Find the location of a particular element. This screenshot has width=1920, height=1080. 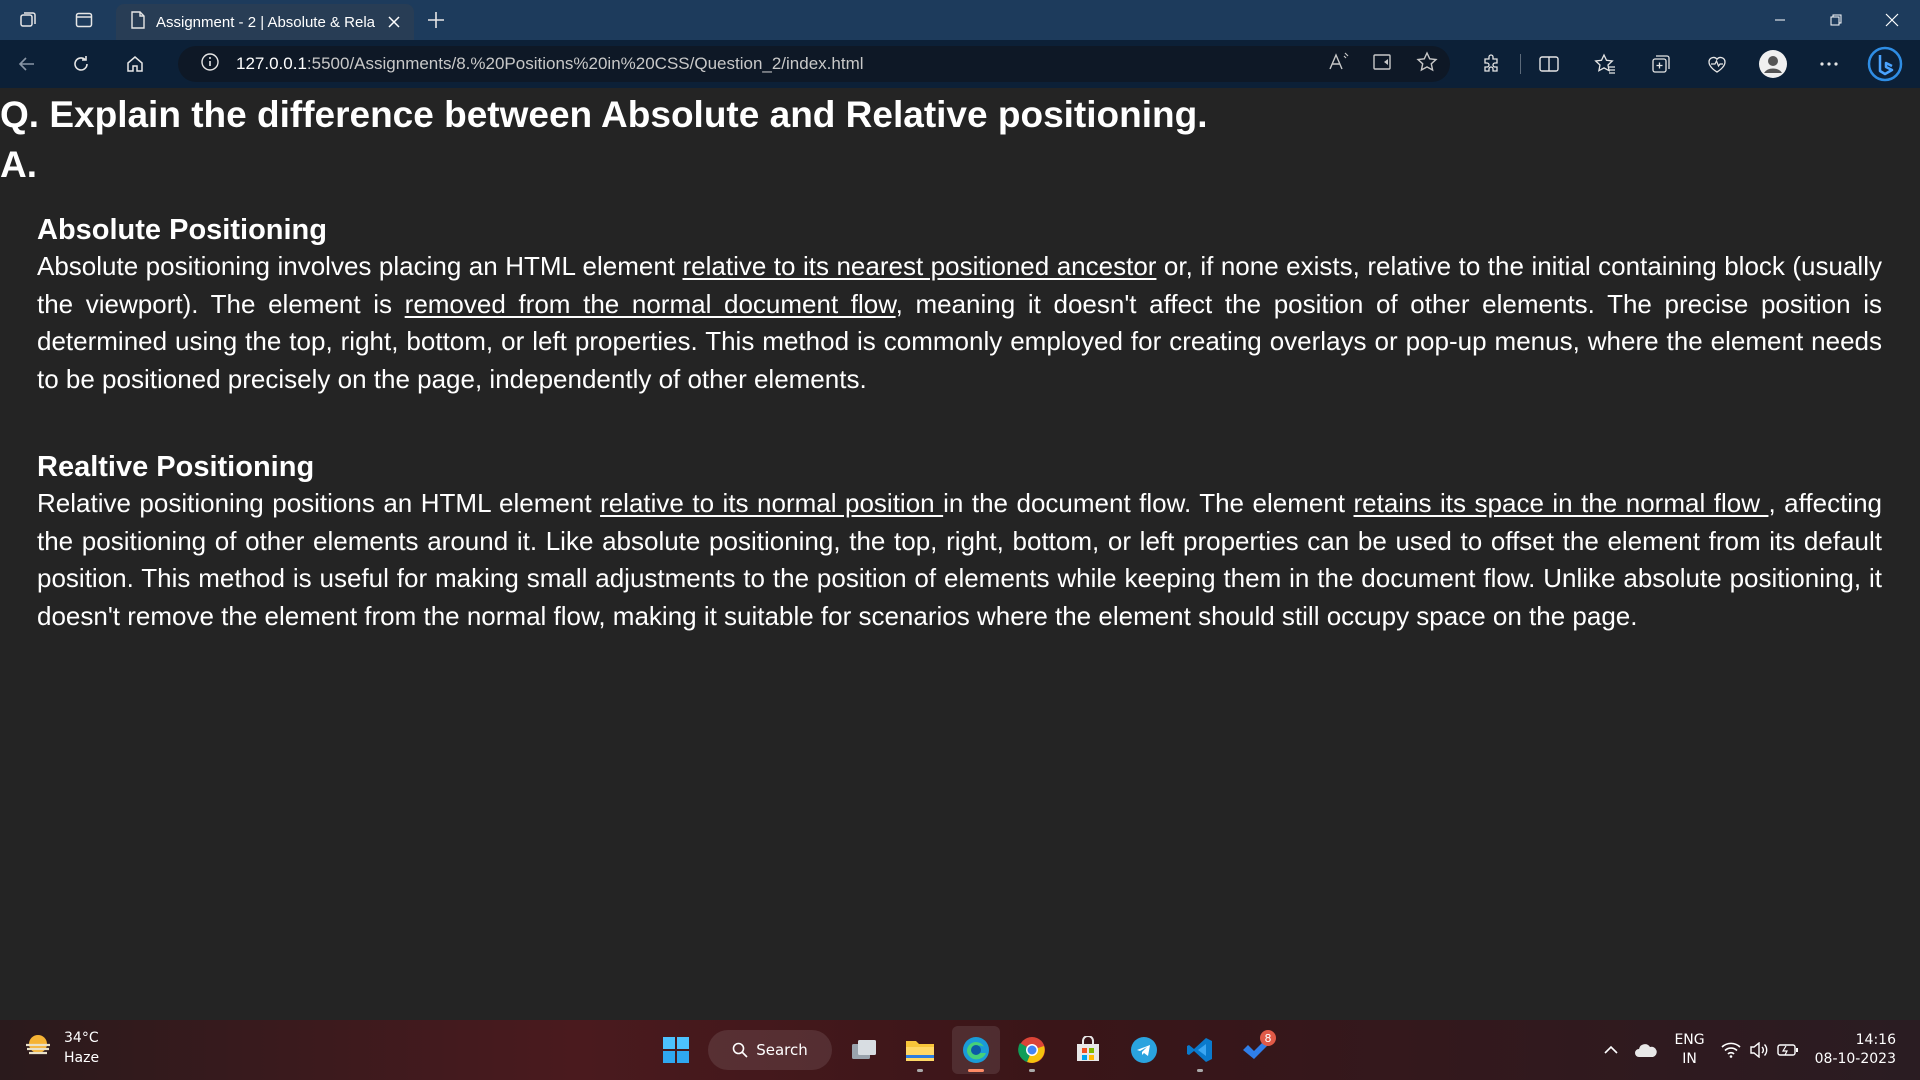

bing-copilot-icon is located at coordinates (1885, 64).